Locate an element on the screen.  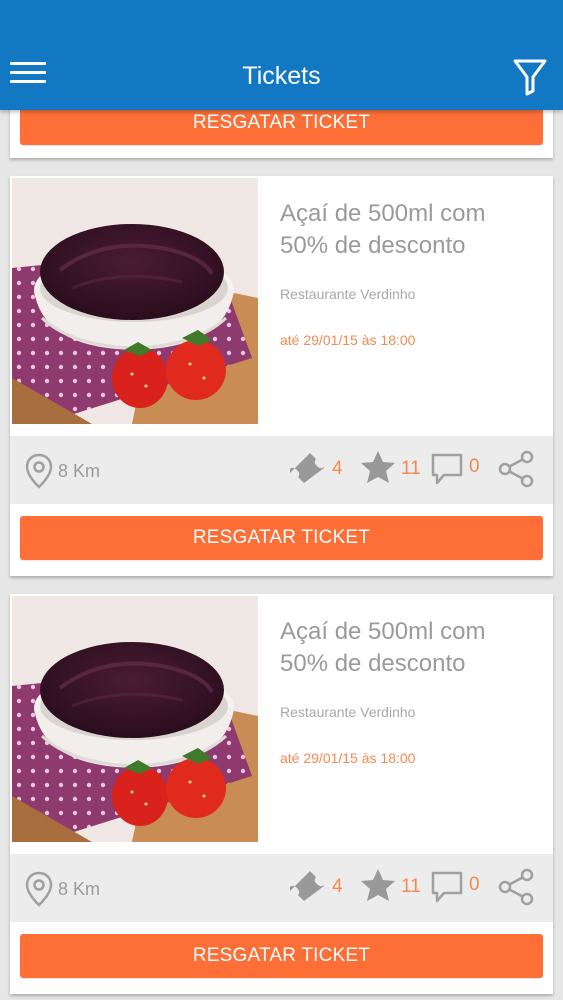
app-header: Tickets is located at coordinates (281, 55).